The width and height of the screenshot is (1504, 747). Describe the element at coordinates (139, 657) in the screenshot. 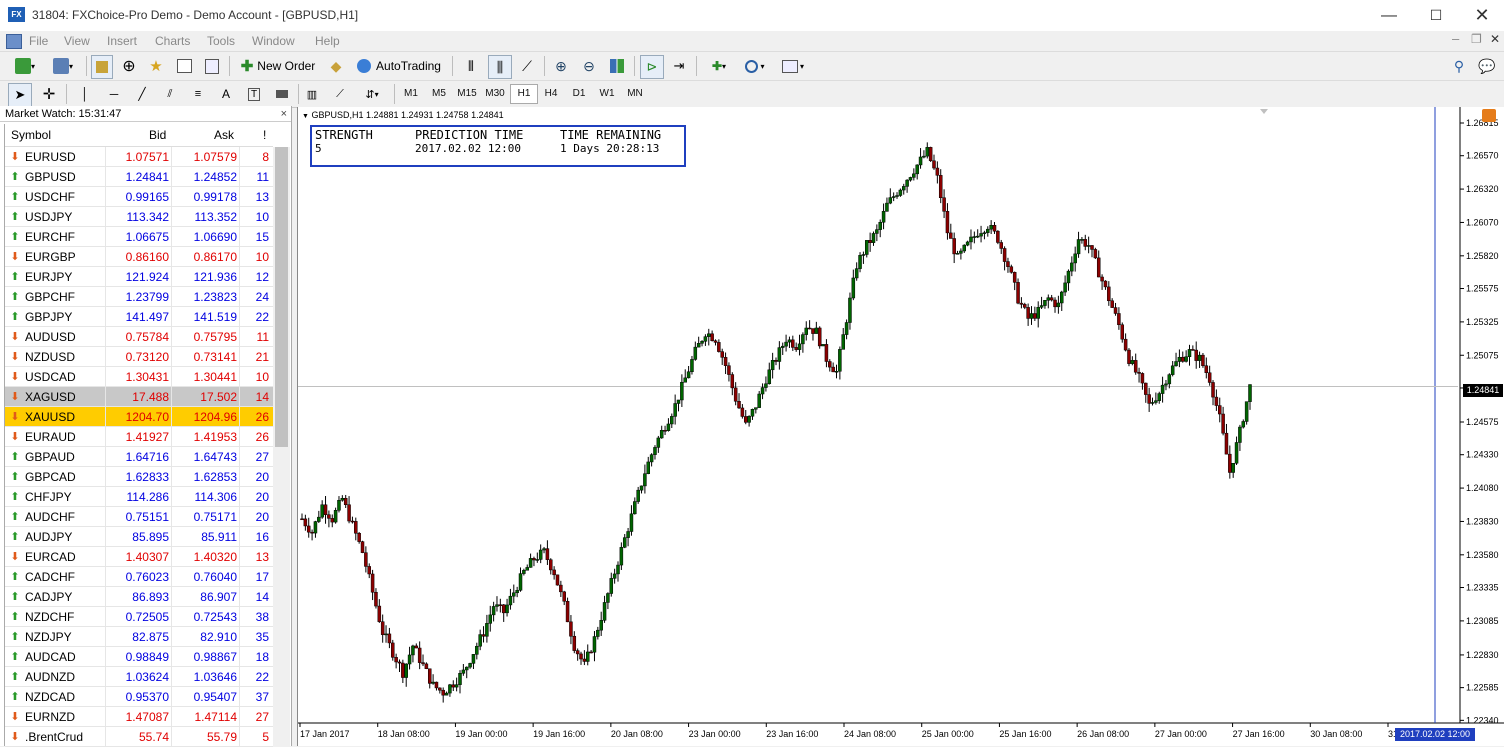

I see `market-watch-row: ⬆ AUDCAD 0.98849 0.98867 18` at that location.